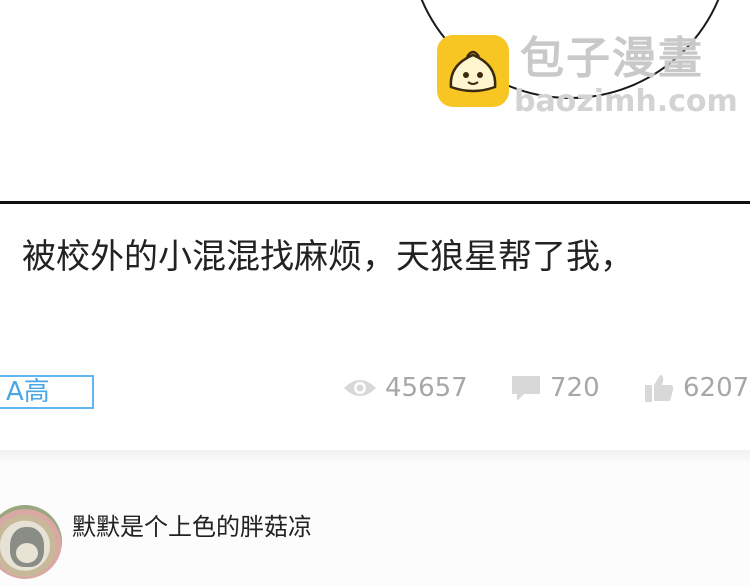 This screenshot has height=586, width=750. What do you see at coordinates (659, 388) in the screenshot?
I see `thumbs-up-icon` at bounding box center [659, 388].